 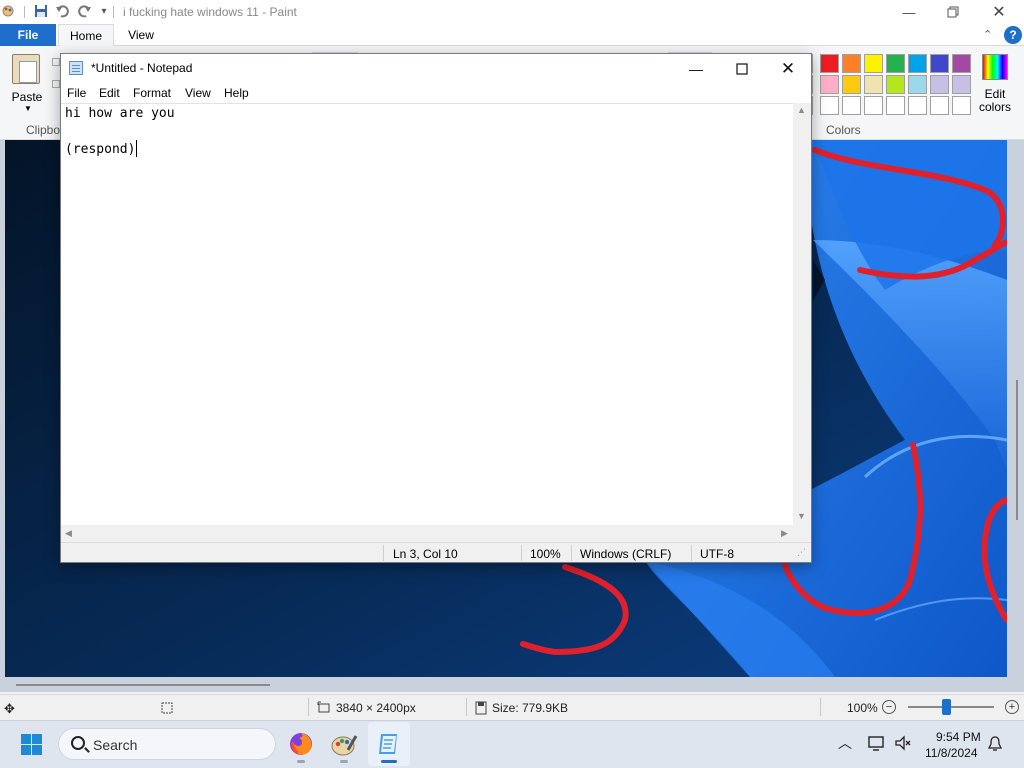 What do you see at coordinates (324, 709) in the screenshot?
I see `image-dimensions-icon` at bounding box center [324, 709].